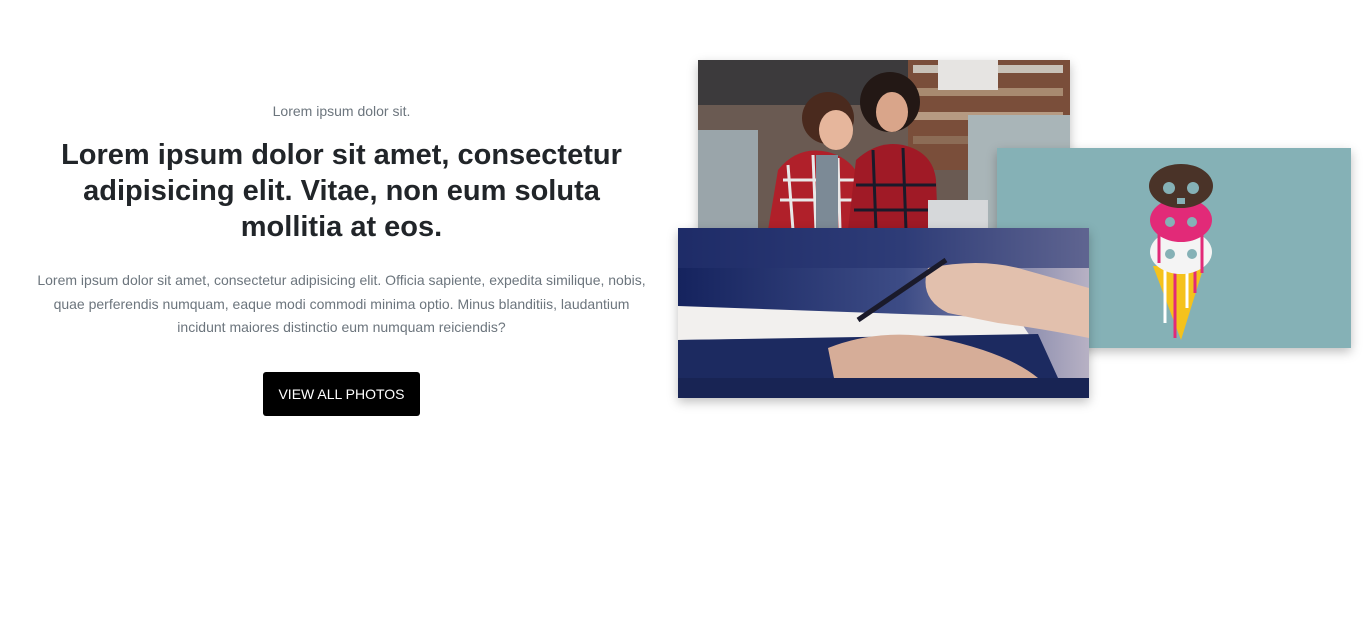  What do you see at coordinates (341, 393) in the screenshot?
I see `view-all-photos-button: VIEW ALL PHOTOS` at bounding box center [341, 393].